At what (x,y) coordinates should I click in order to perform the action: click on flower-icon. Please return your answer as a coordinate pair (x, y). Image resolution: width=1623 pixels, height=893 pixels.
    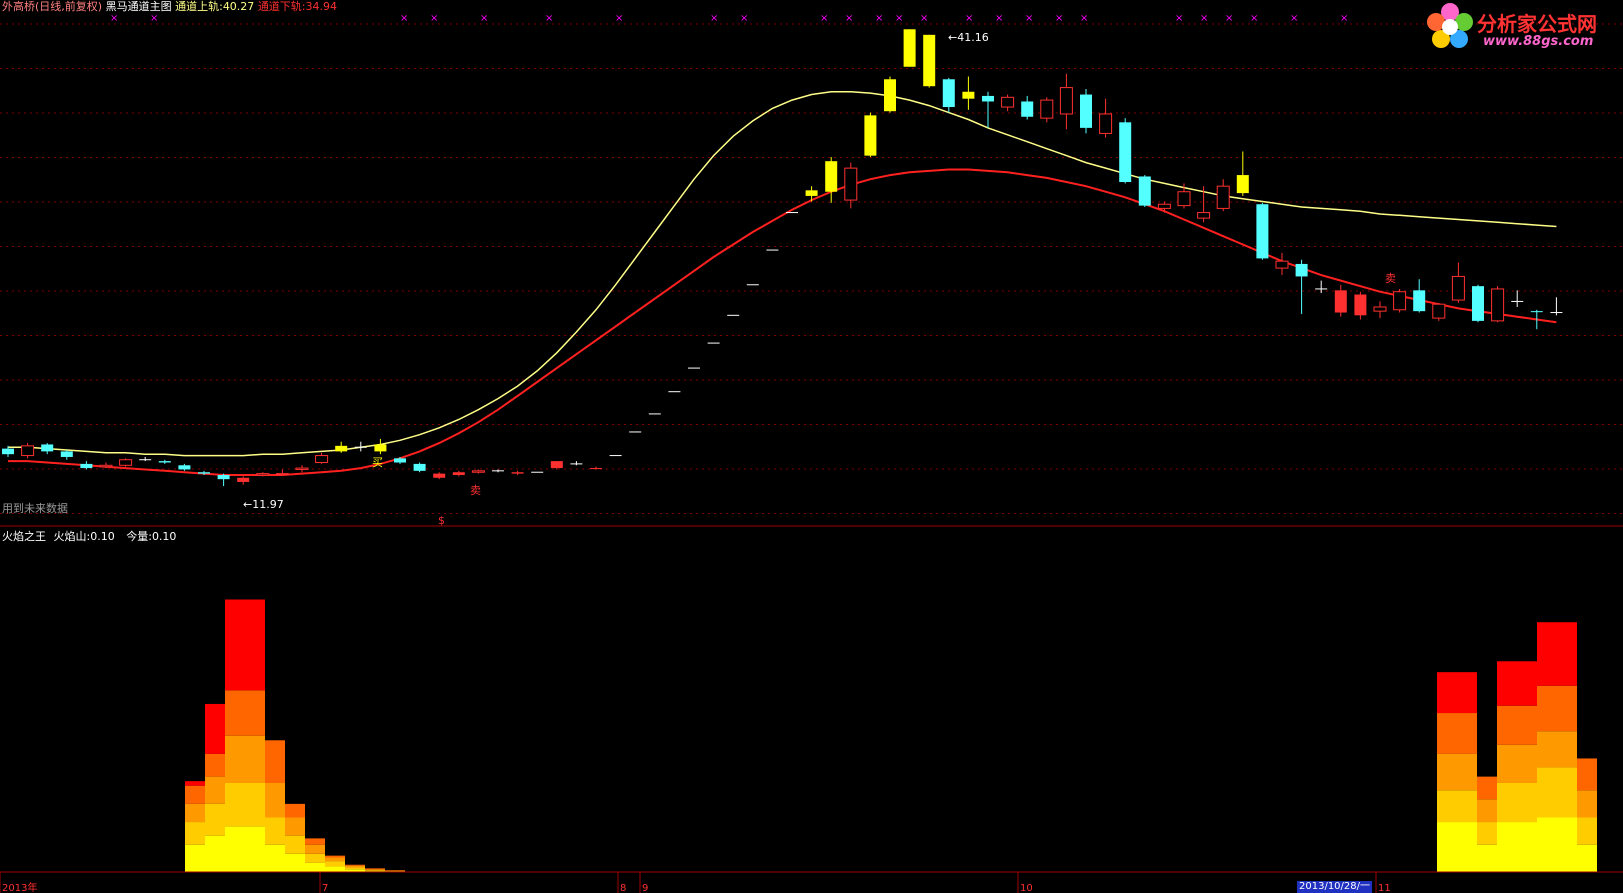
    Looking at the image, I should click on (1450, 25).